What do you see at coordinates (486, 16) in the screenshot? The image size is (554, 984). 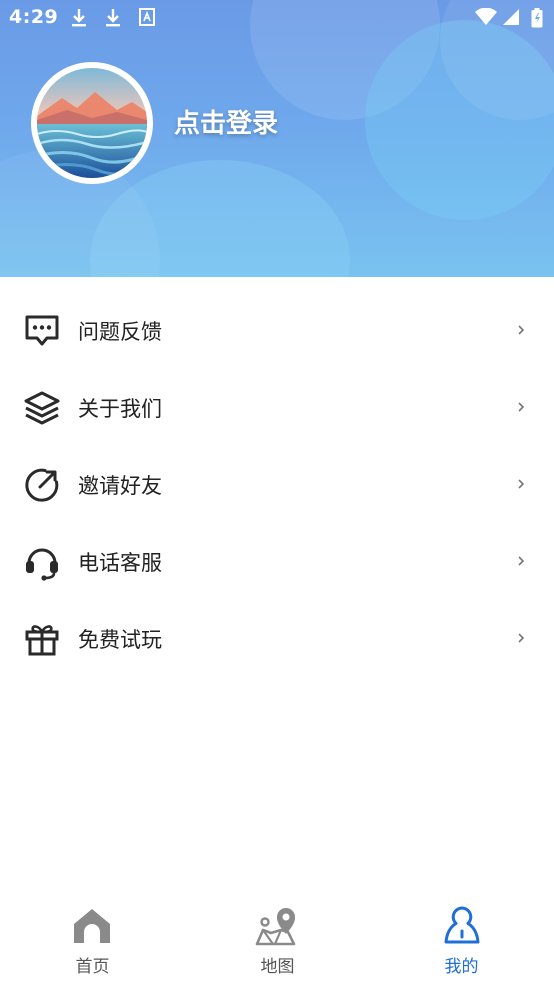 I see `wifi-icon` at bounding box center [486, 16].